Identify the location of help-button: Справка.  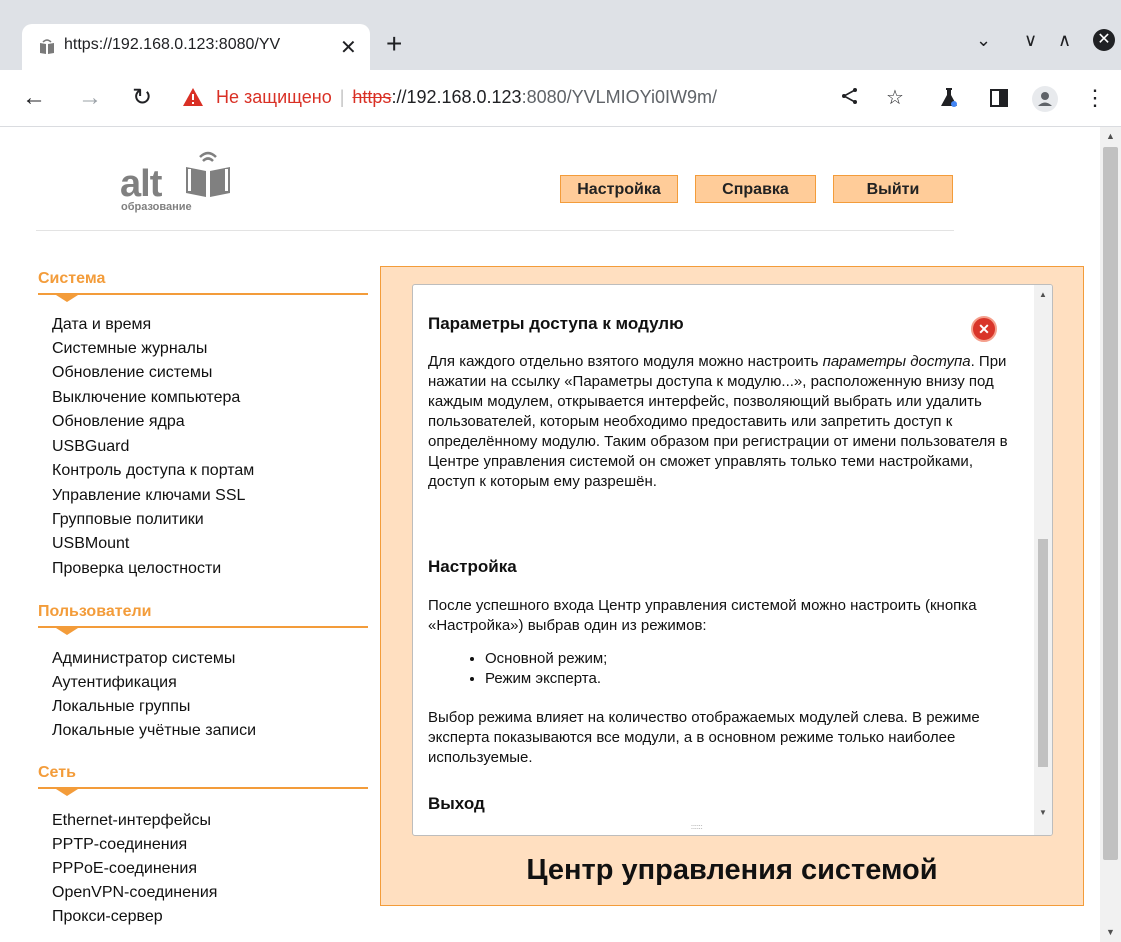
(755, 189).